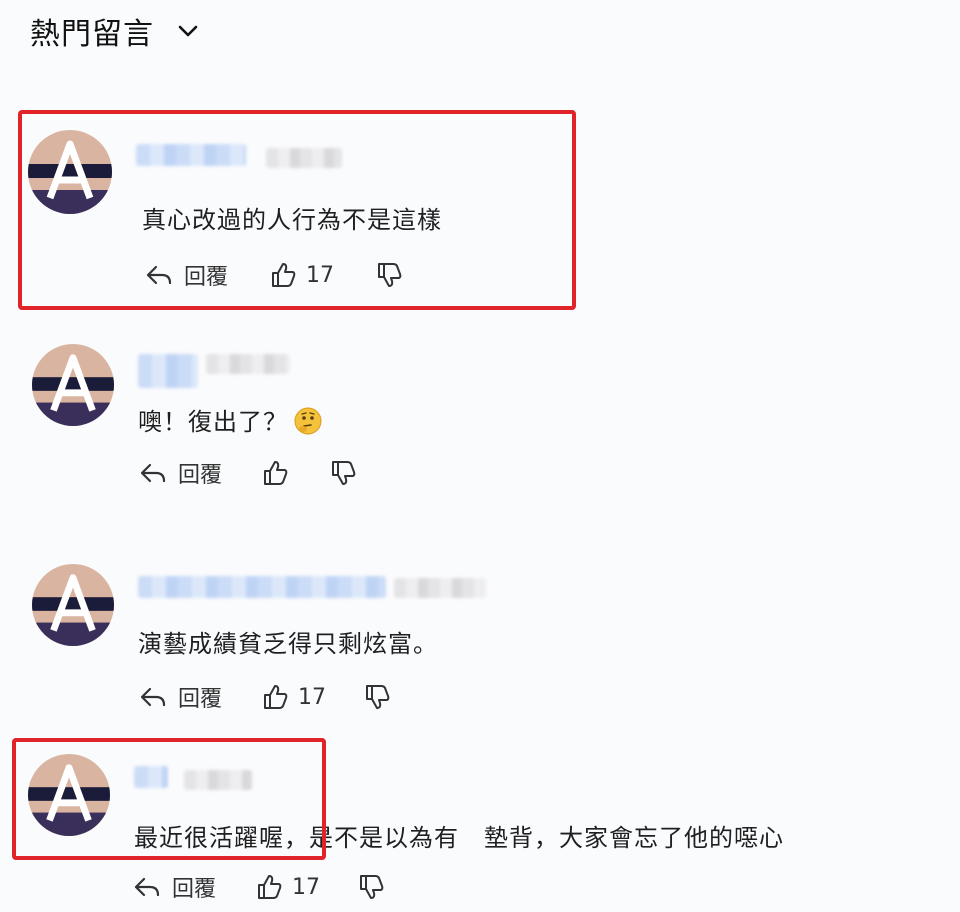  I want to click on page-title: 熱門留言, so click(92, 34).